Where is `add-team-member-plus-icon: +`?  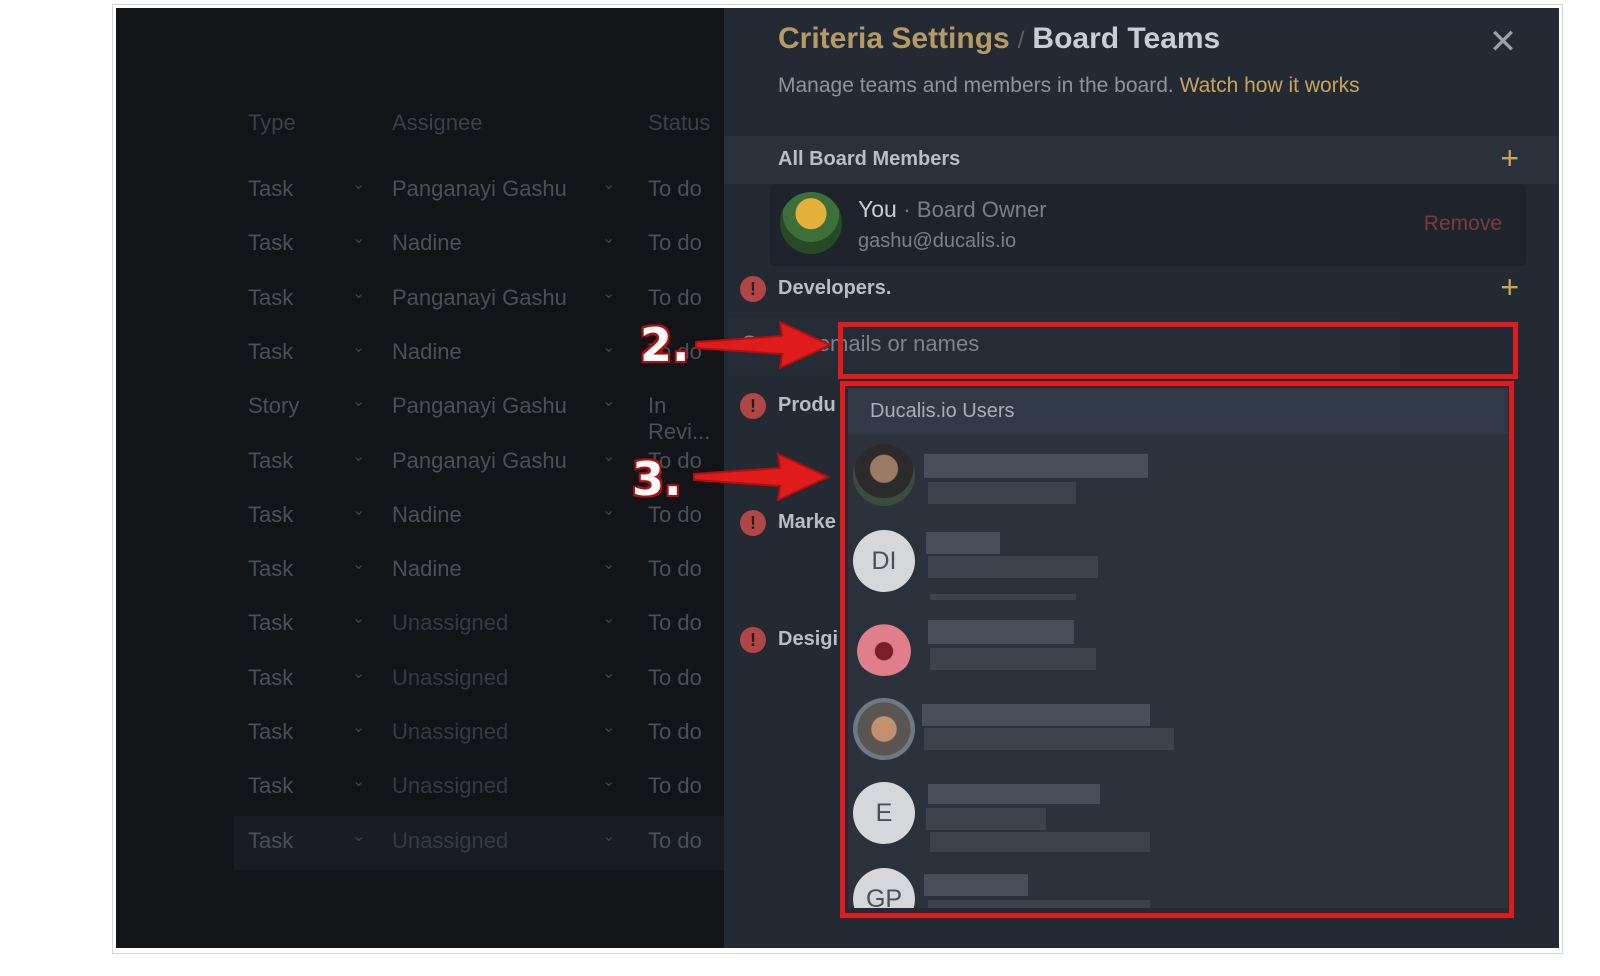
add-team-member-plus-icon: + is located at coordinates (1509, 287).